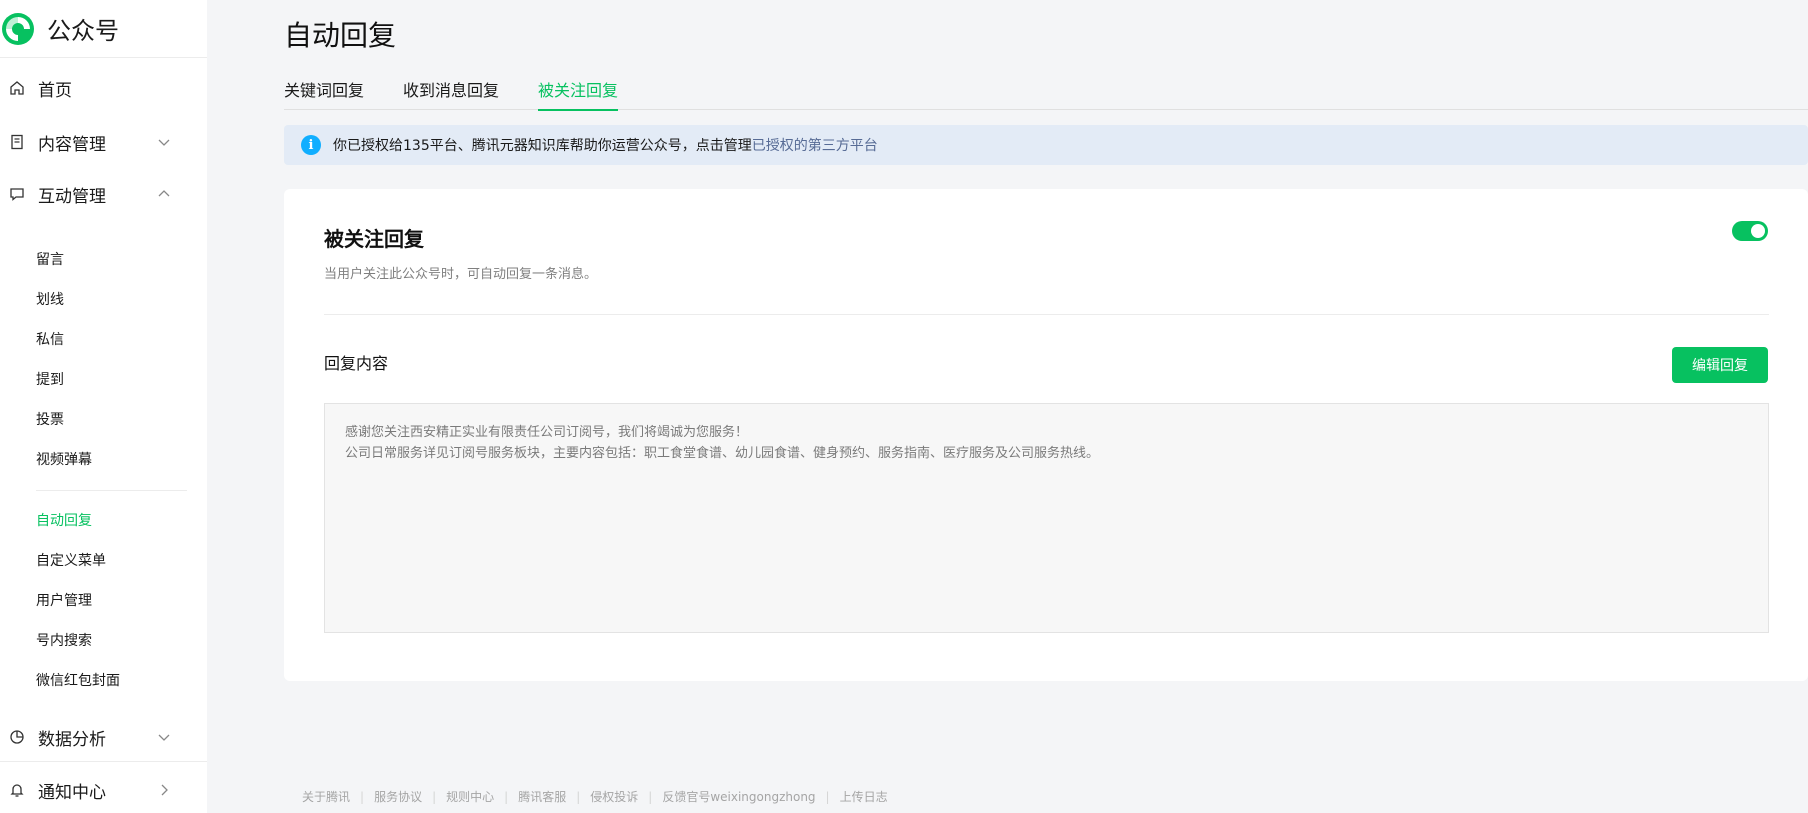  I want to click on sidebar-item-in-account-search: 号内搜索, so click(103, 641).